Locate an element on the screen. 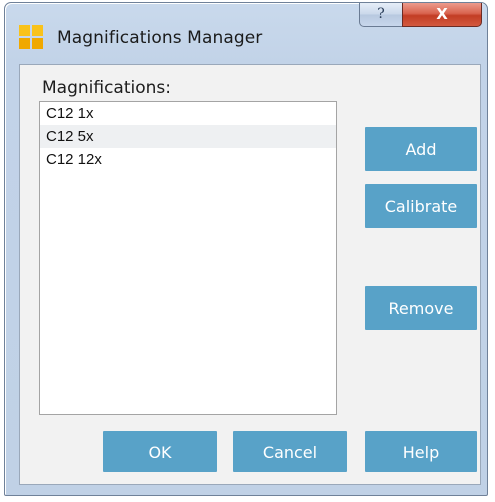  remove-button: Remove is located at coordinates (421, 308).